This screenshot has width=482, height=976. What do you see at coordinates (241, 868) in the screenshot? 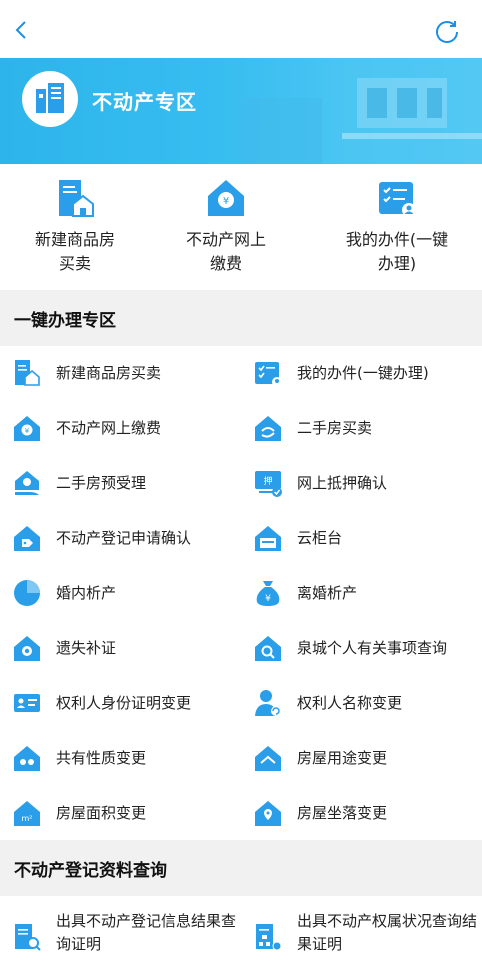
I see `section-header-query: 不动产登记资料查询` at bounding box center [241, 868].